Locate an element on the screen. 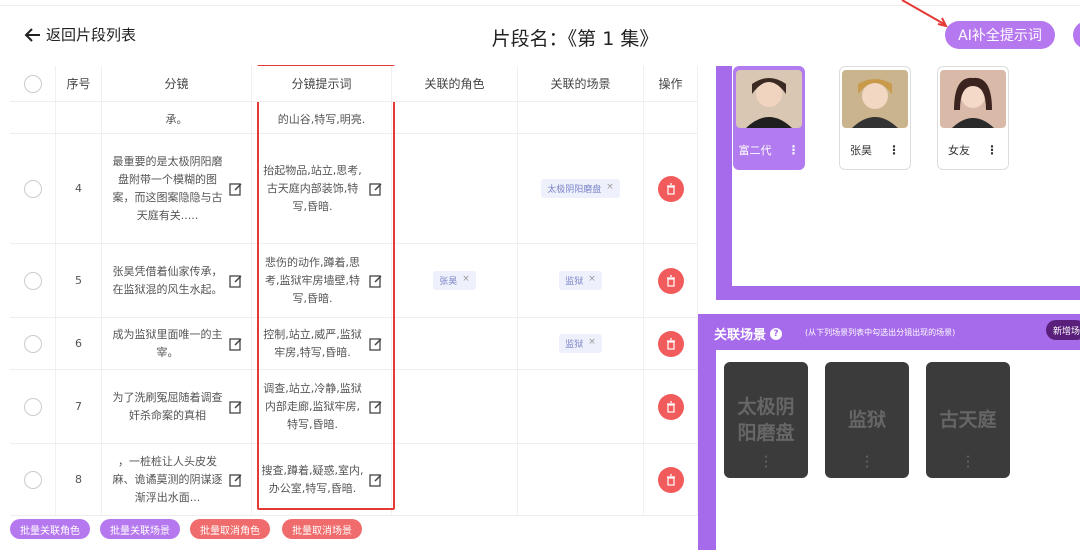 Image resolution: width=1080 pixels, height=550 pixels. col-actions: 操作 is located at coordinates (671, 83).